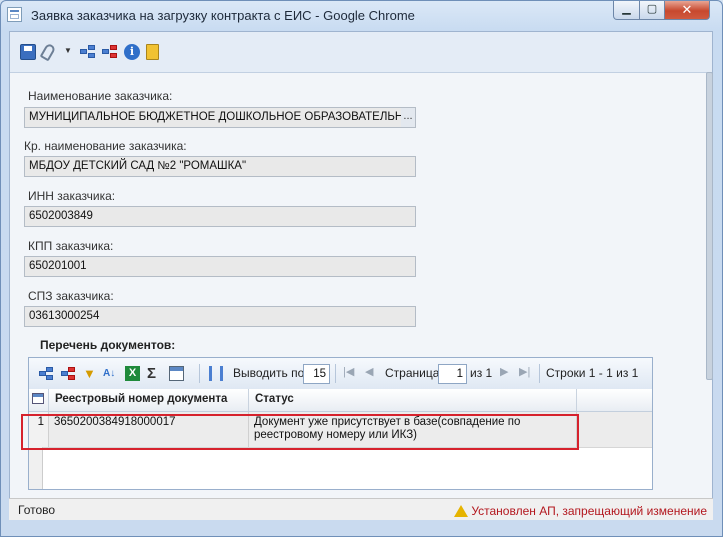 This screenshot has height=537, width=723. I want to click on lock-warning: Установлен АП, запрещающий изменение, so click(580, 510).